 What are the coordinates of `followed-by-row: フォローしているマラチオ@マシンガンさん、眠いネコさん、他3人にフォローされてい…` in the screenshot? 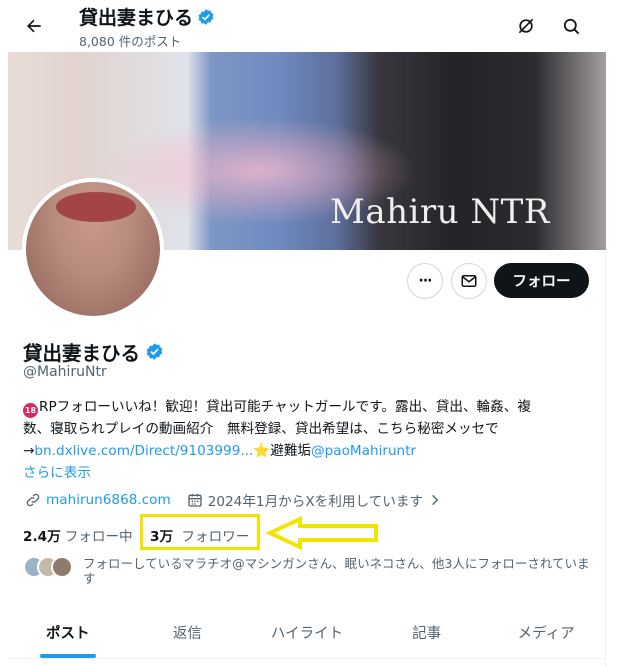 It's located at (308, 571).